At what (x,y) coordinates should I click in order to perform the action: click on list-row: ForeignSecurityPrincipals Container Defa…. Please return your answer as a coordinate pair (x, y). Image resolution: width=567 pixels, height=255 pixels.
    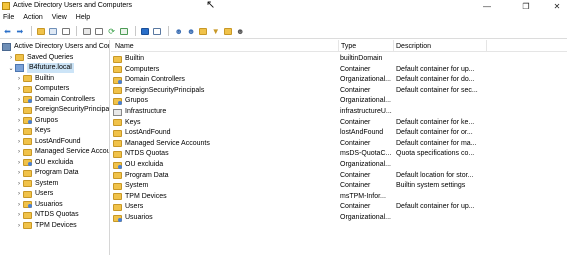
    Looking at the image, I should click on (339, 91).